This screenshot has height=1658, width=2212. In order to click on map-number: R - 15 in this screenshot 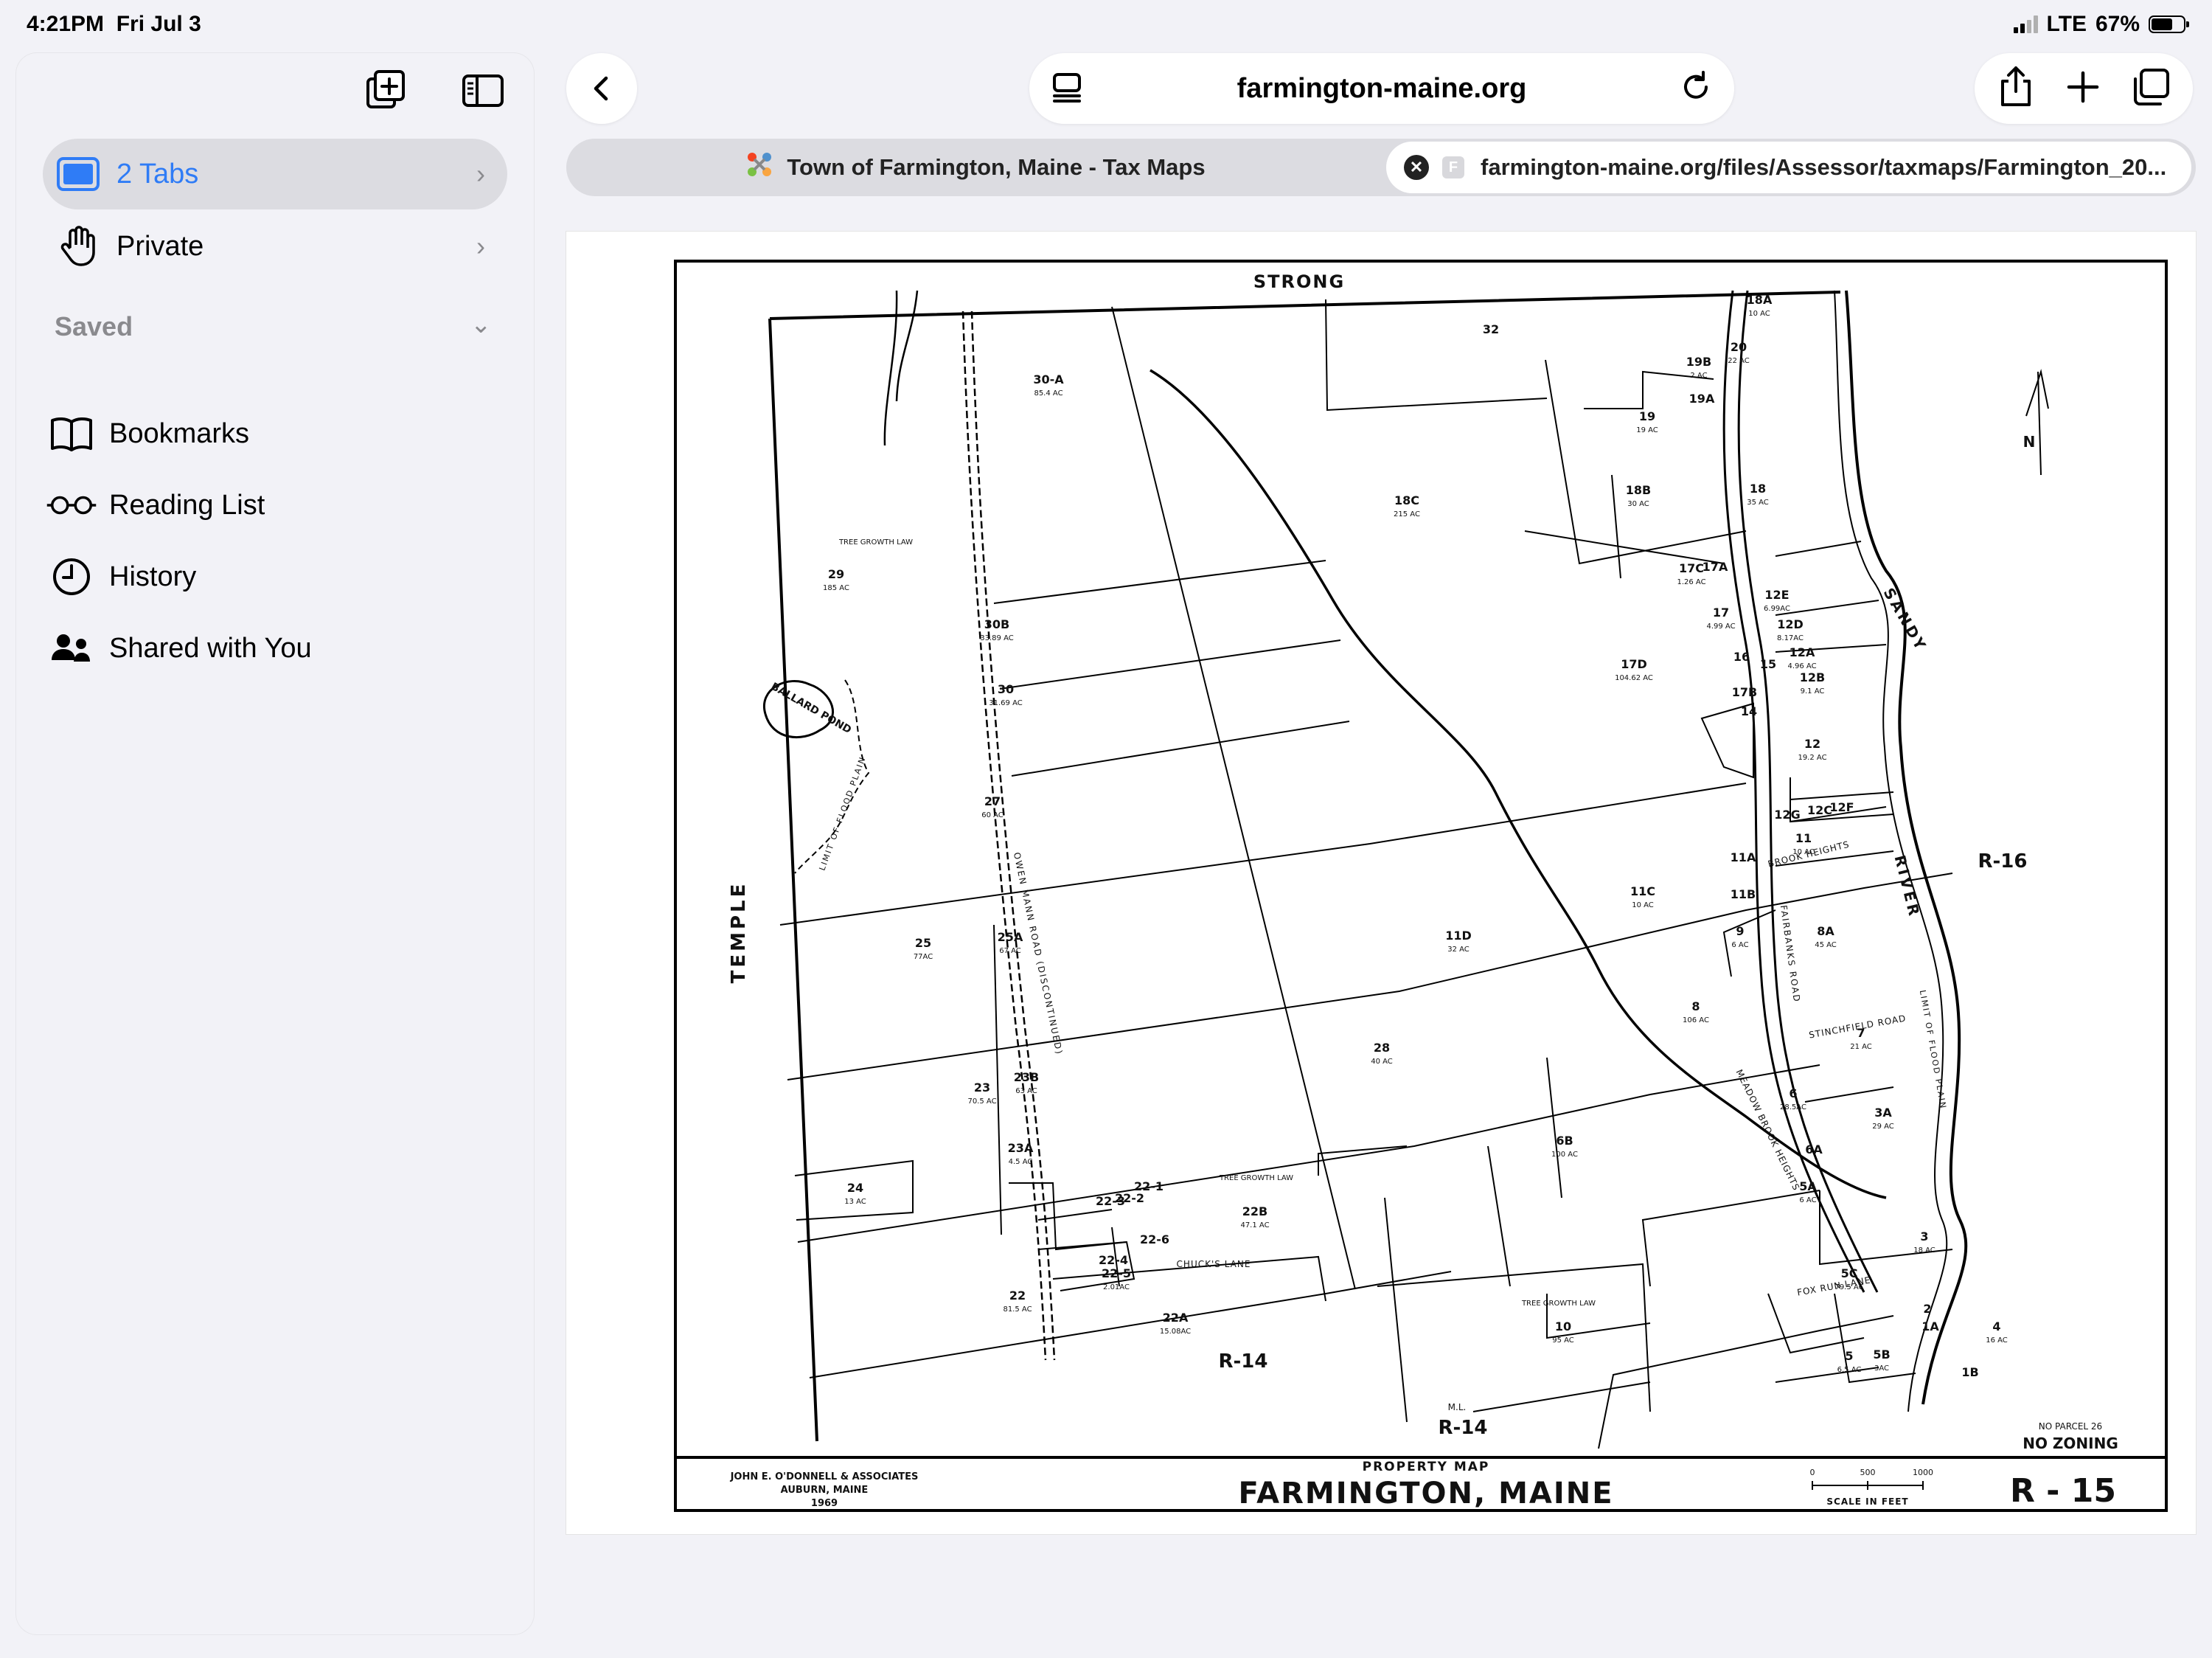, I will do `click(2063, 1491)`.